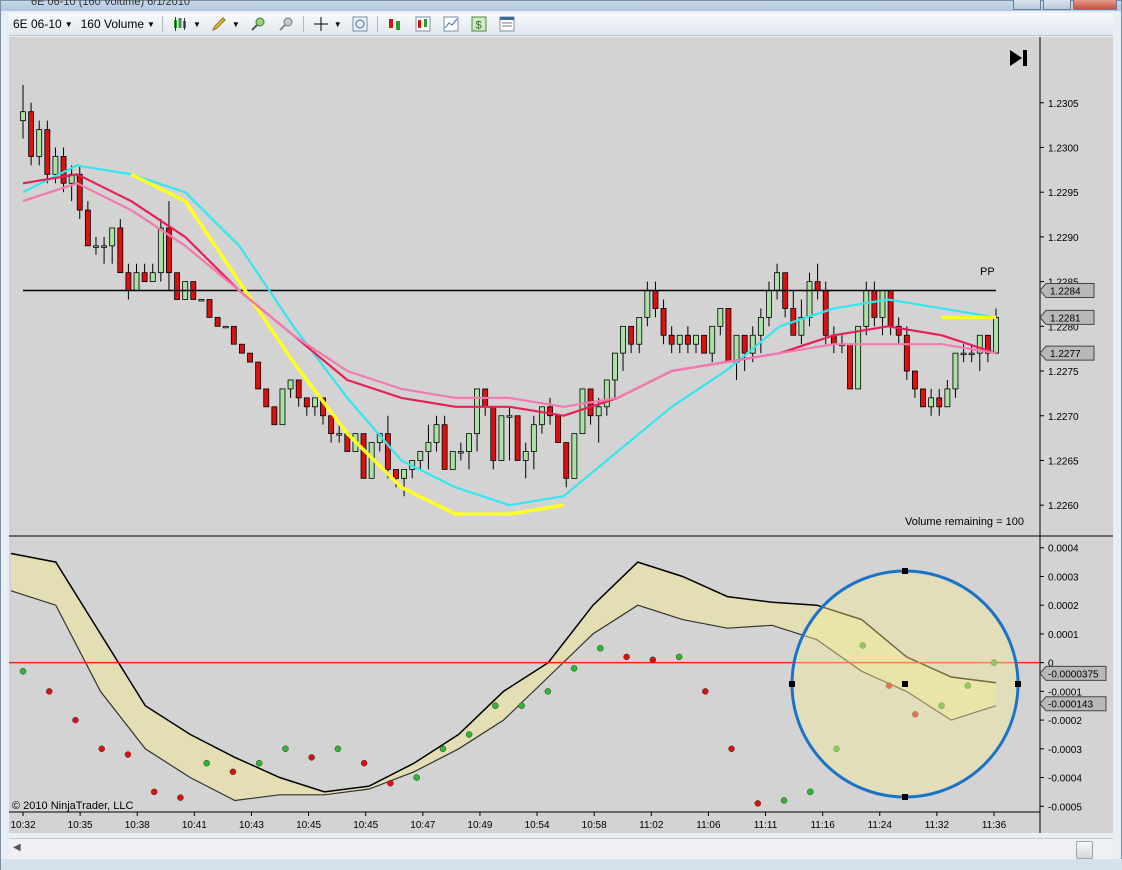 Image resolution: width=1122 pixels, height=870 pixels. I want to click on copyright-label: © 2010 NinjaTrader, LLC, so click(72, 806).